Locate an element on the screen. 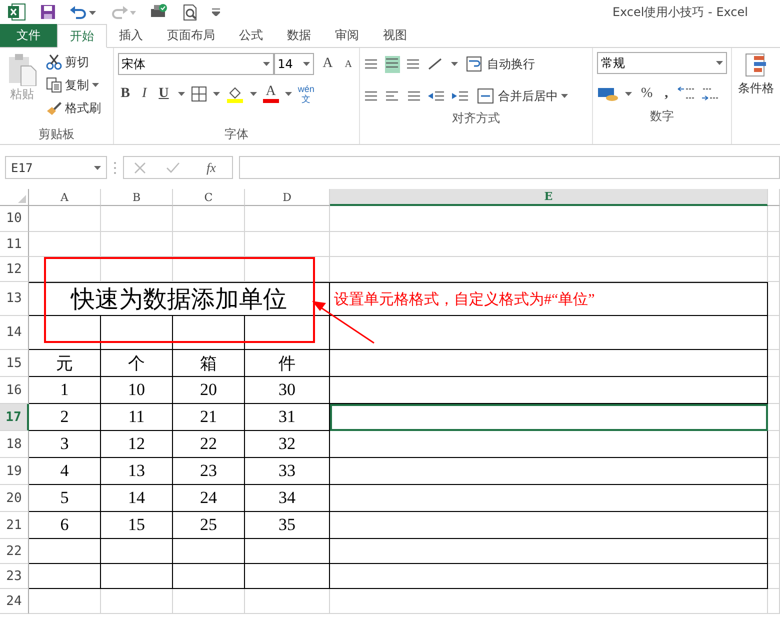  shrink-font-button: A is located at coordinates (349, 64).